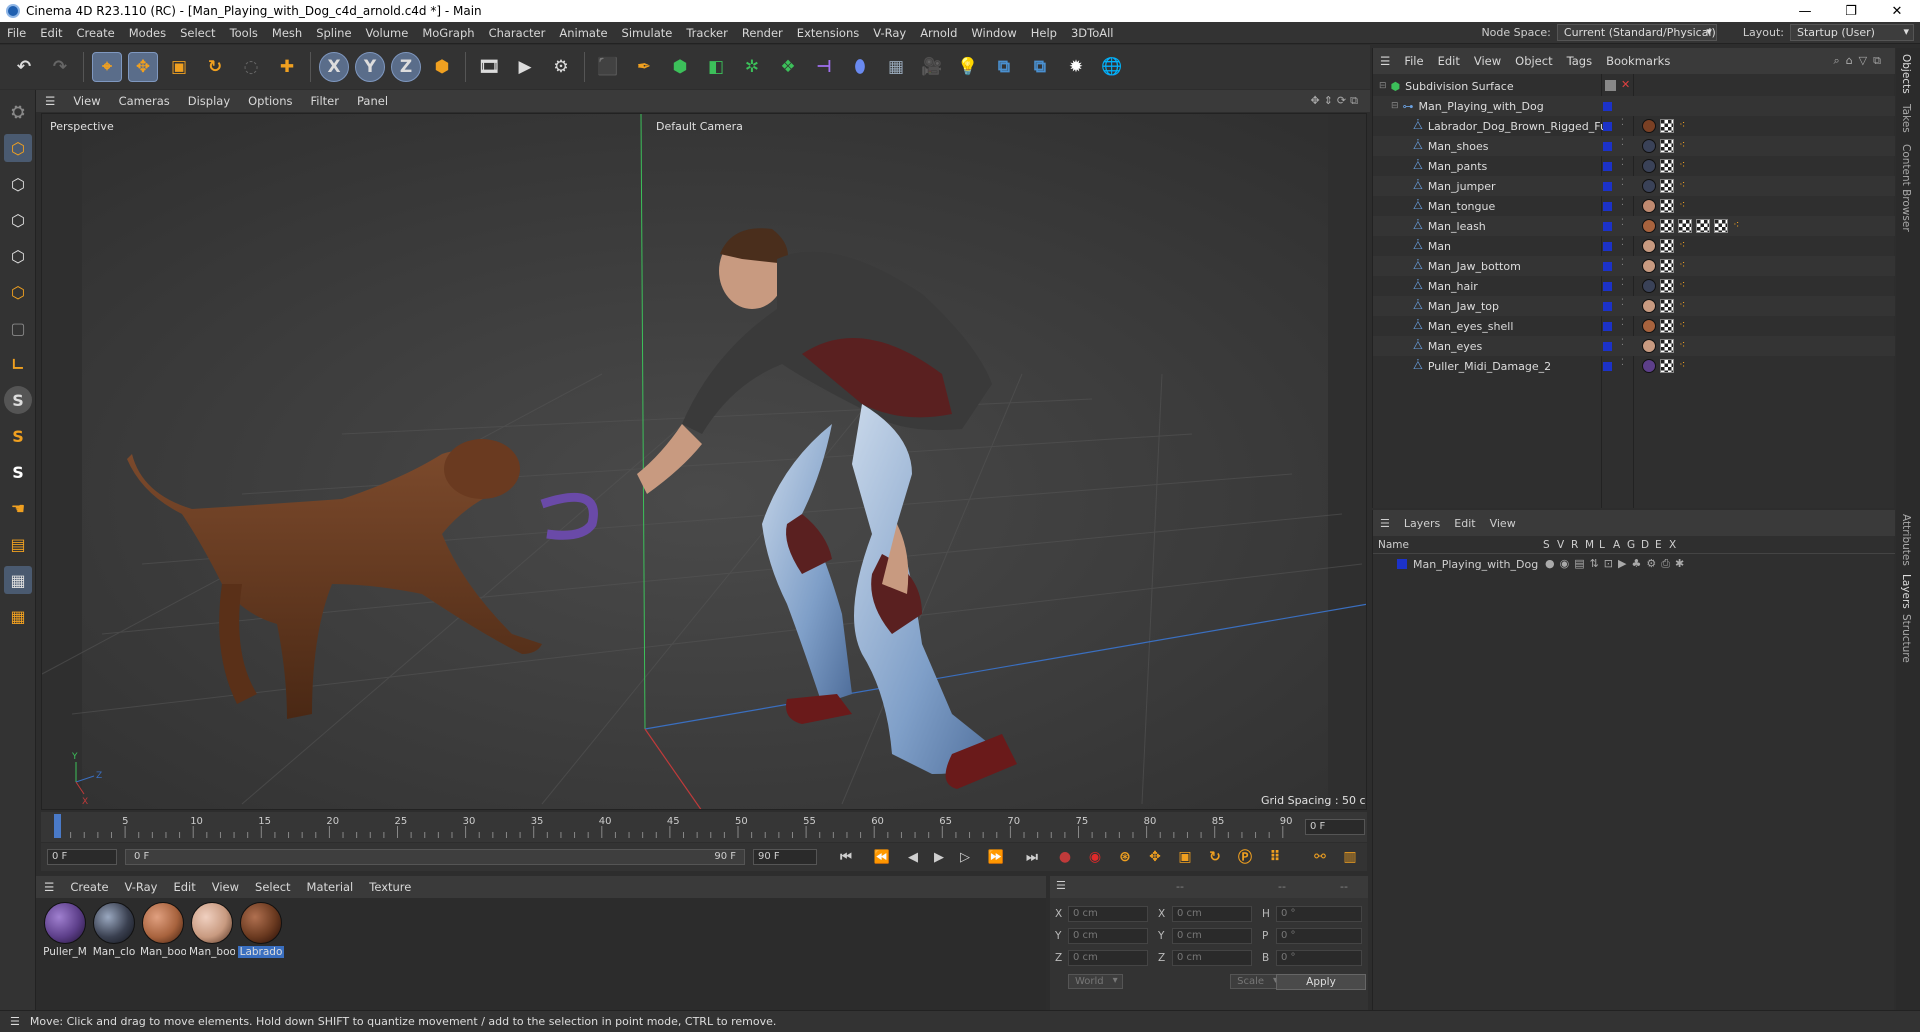  Describe the element at coordinates (18, 436) in the screenshot. I see `snap-settings-icon: S` at that location.